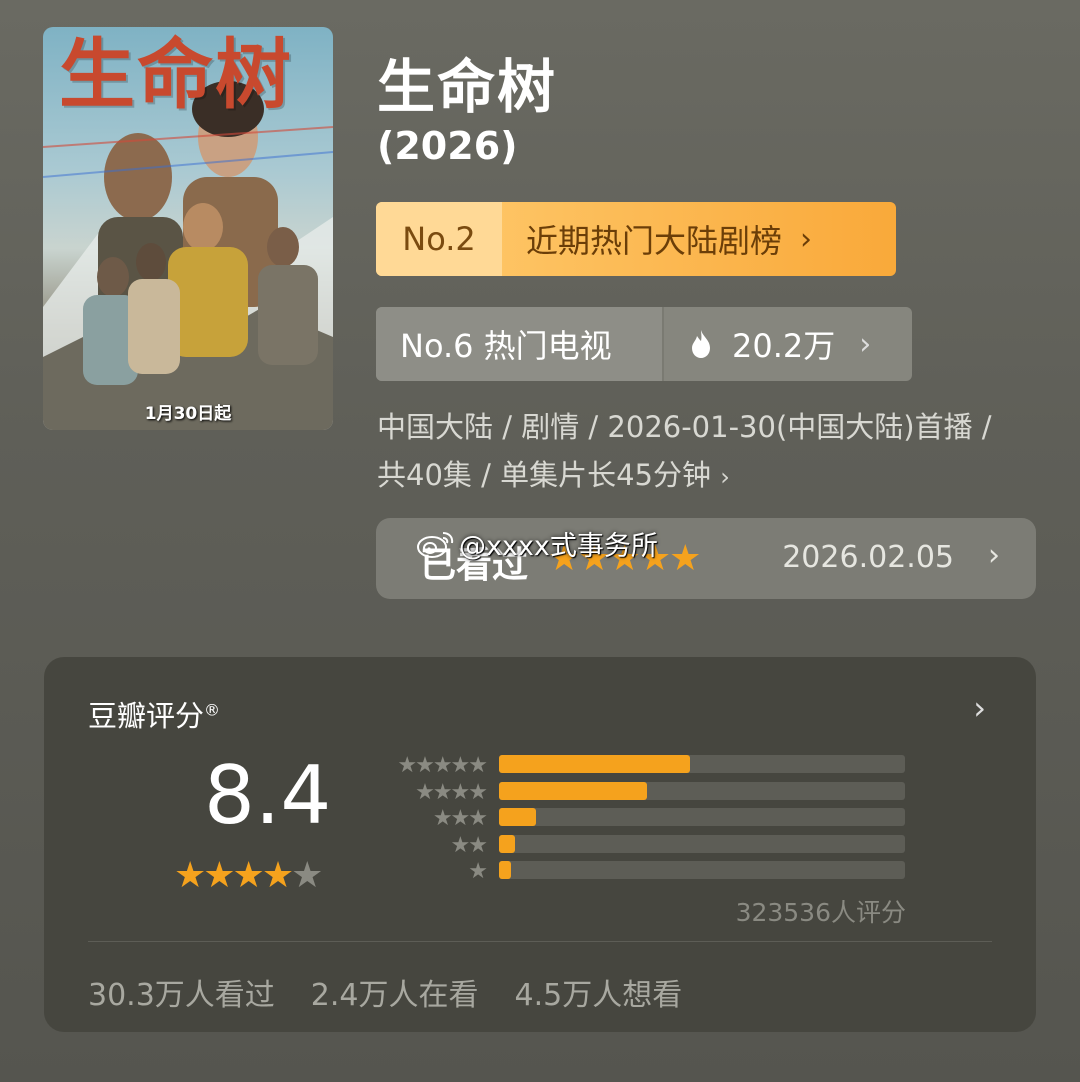 This screenshot has width=1080, height=1082. What do you see at coordinates (784, 346) in the screenshot?
I see `hot-index-value: 20.2万` at bounding box center [784, 346].